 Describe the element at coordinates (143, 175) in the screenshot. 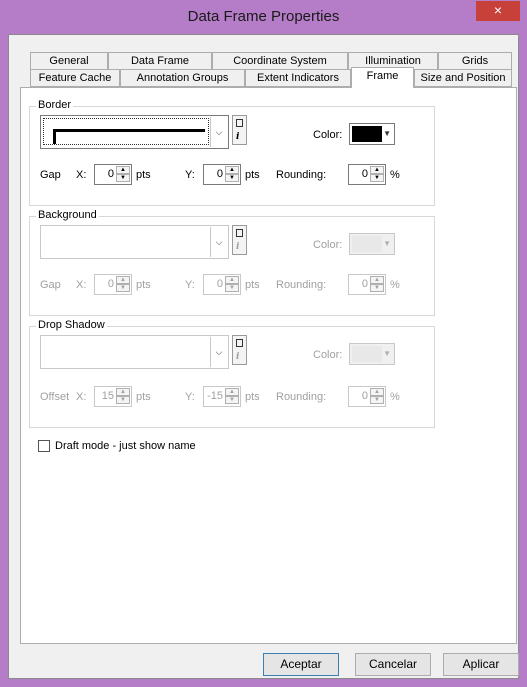

I see `border-gap-x-unit: pts` at that location.